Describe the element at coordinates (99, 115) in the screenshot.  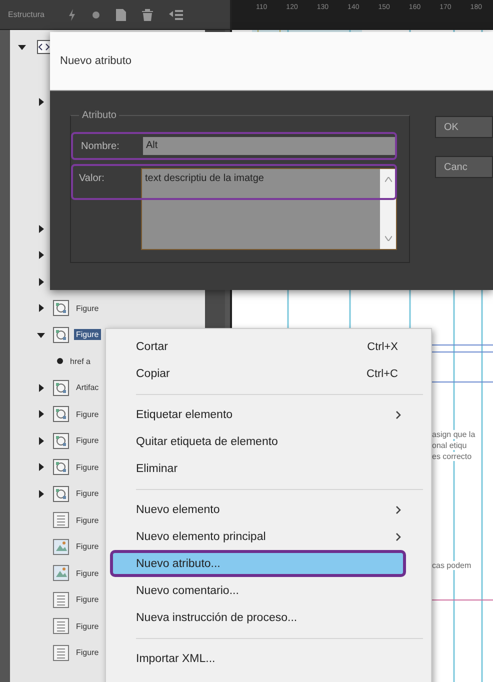
I see `group-label: Atributo` at that location.